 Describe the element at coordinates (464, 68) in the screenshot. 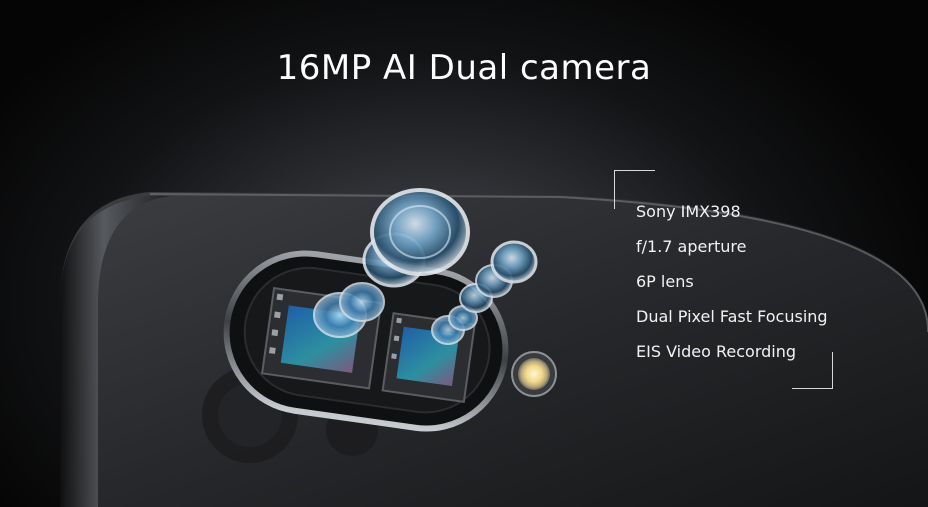

I see `slide-title: 16MP AI Dual camera` at that location.